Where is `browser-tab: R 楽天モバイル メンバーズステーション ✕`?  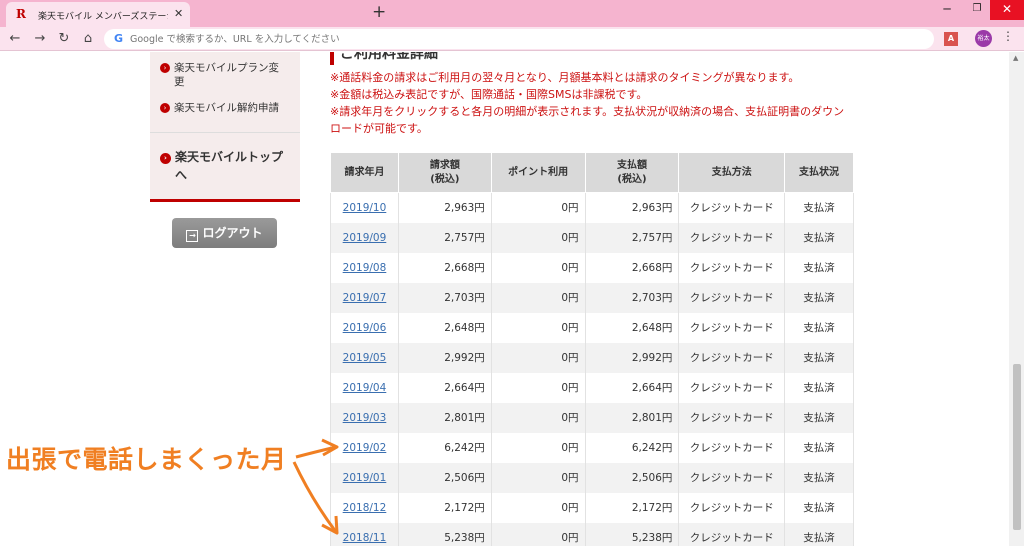
browser-tab: R 楽天モバイル メンバーズステーション ✕ is located at coordinates (98, 14).